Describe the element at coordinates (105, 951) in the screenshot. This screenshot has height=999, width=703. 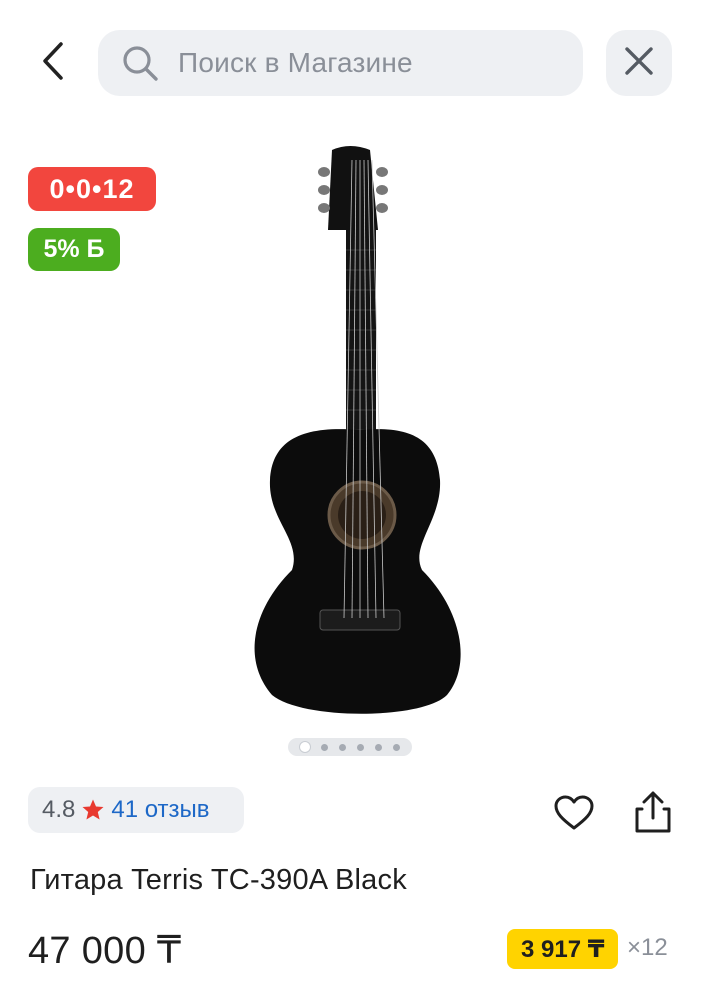
I see `product-price: 47 000 ₸` at that location.